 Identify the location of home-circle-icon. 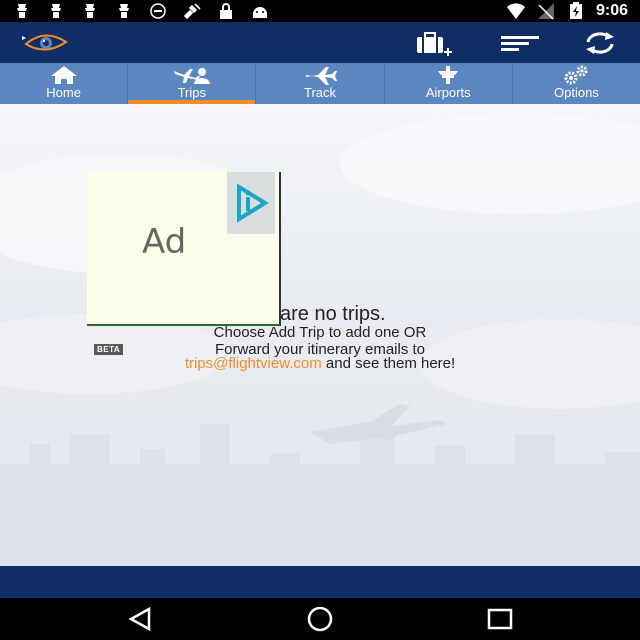
(320, 619).